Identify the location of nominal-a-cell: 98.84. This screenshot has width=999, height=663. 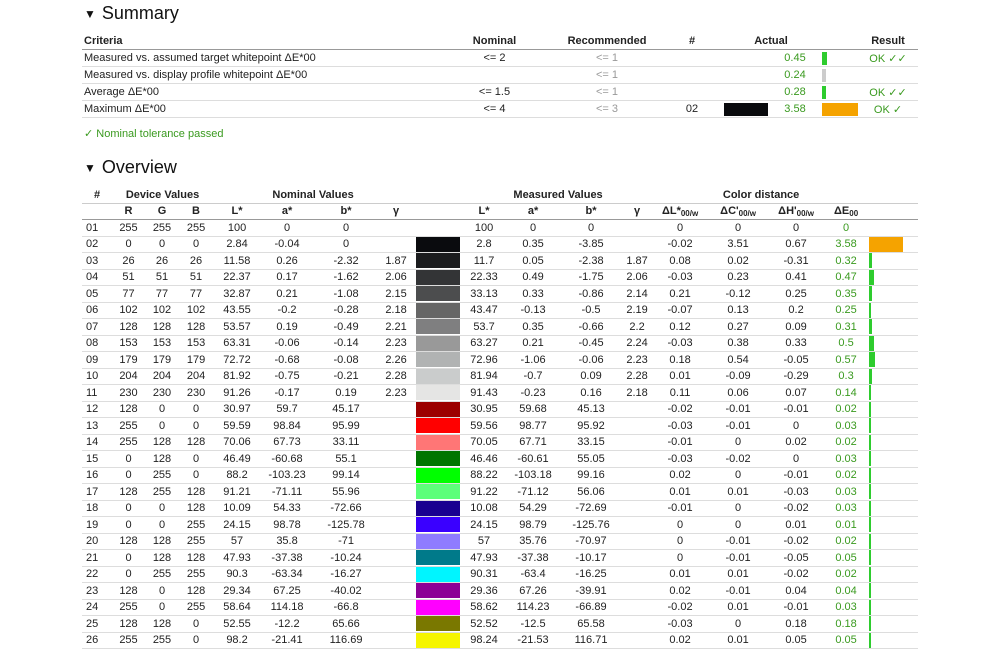
(287, 426).